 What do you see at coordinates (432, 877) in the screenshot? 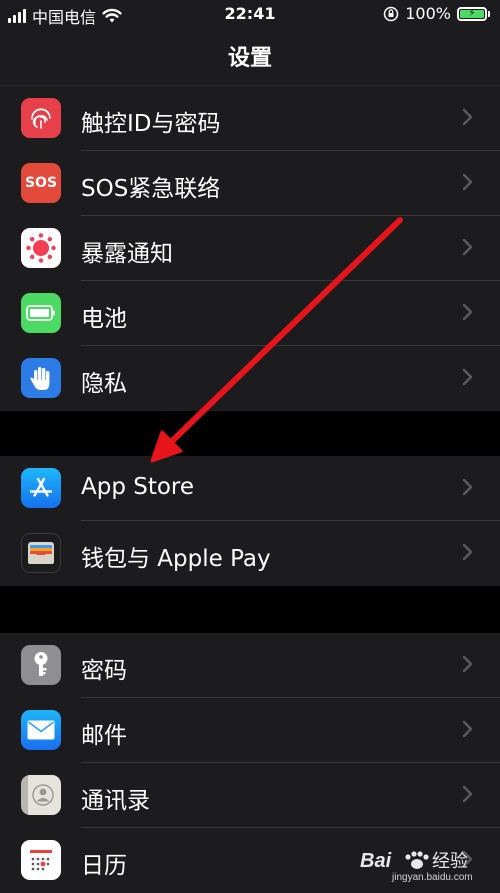
I see `watermark-url: jingyan.baidu.com` at bounding box center [432, 877].